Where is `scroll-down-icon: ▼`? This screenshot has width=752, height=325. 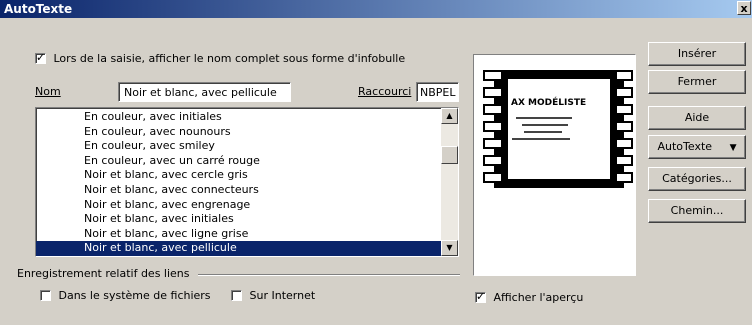
scroll-down-icon: ▼ is located at coordinates (449, 248).